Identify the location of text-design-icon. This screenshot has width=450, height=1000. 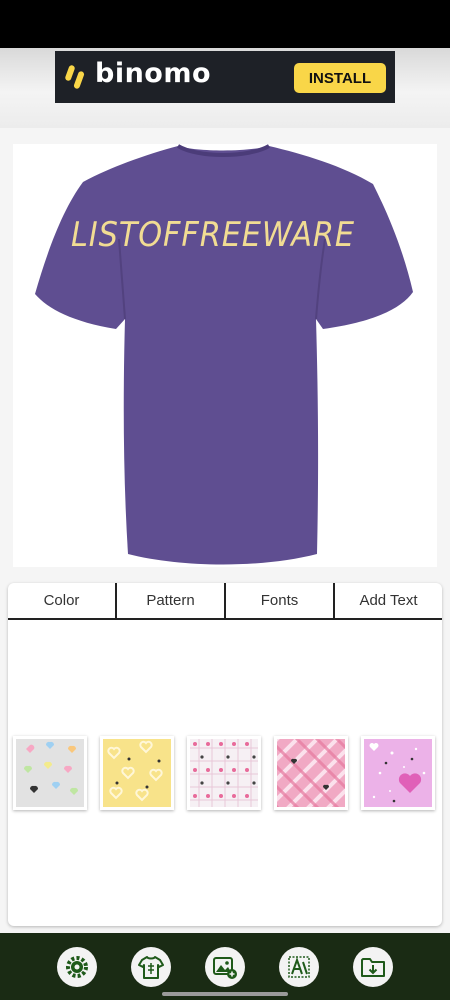
(299, 967).